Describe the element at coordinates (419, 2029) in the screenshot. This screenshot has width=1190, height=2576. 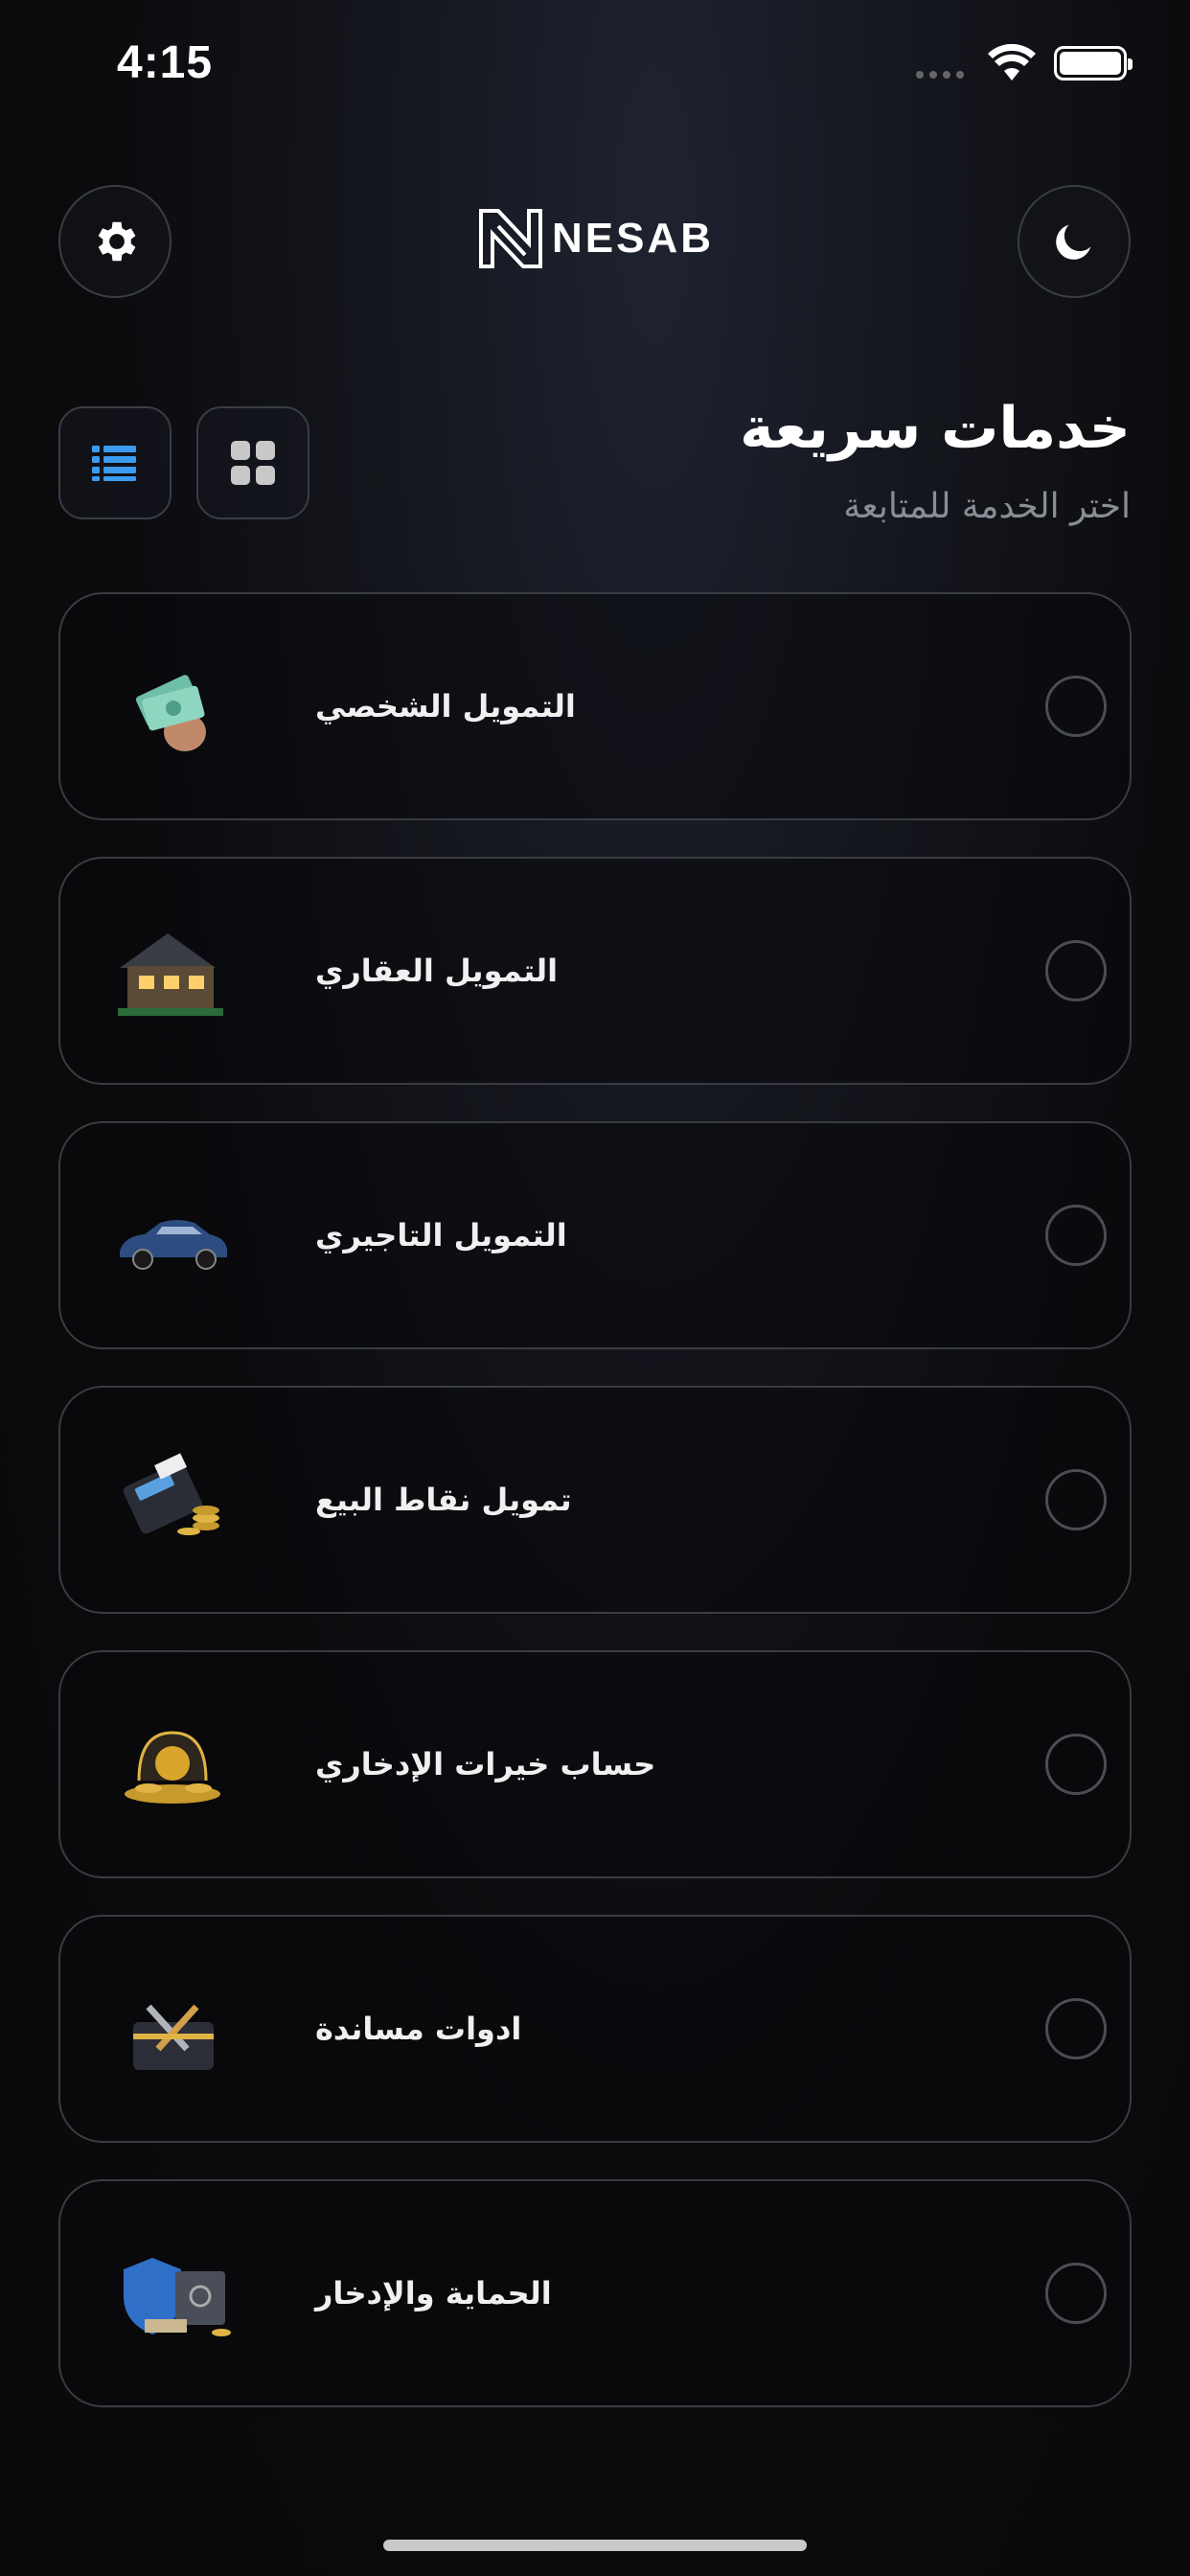
I see `service-label: ادوات مساندة` at that location.